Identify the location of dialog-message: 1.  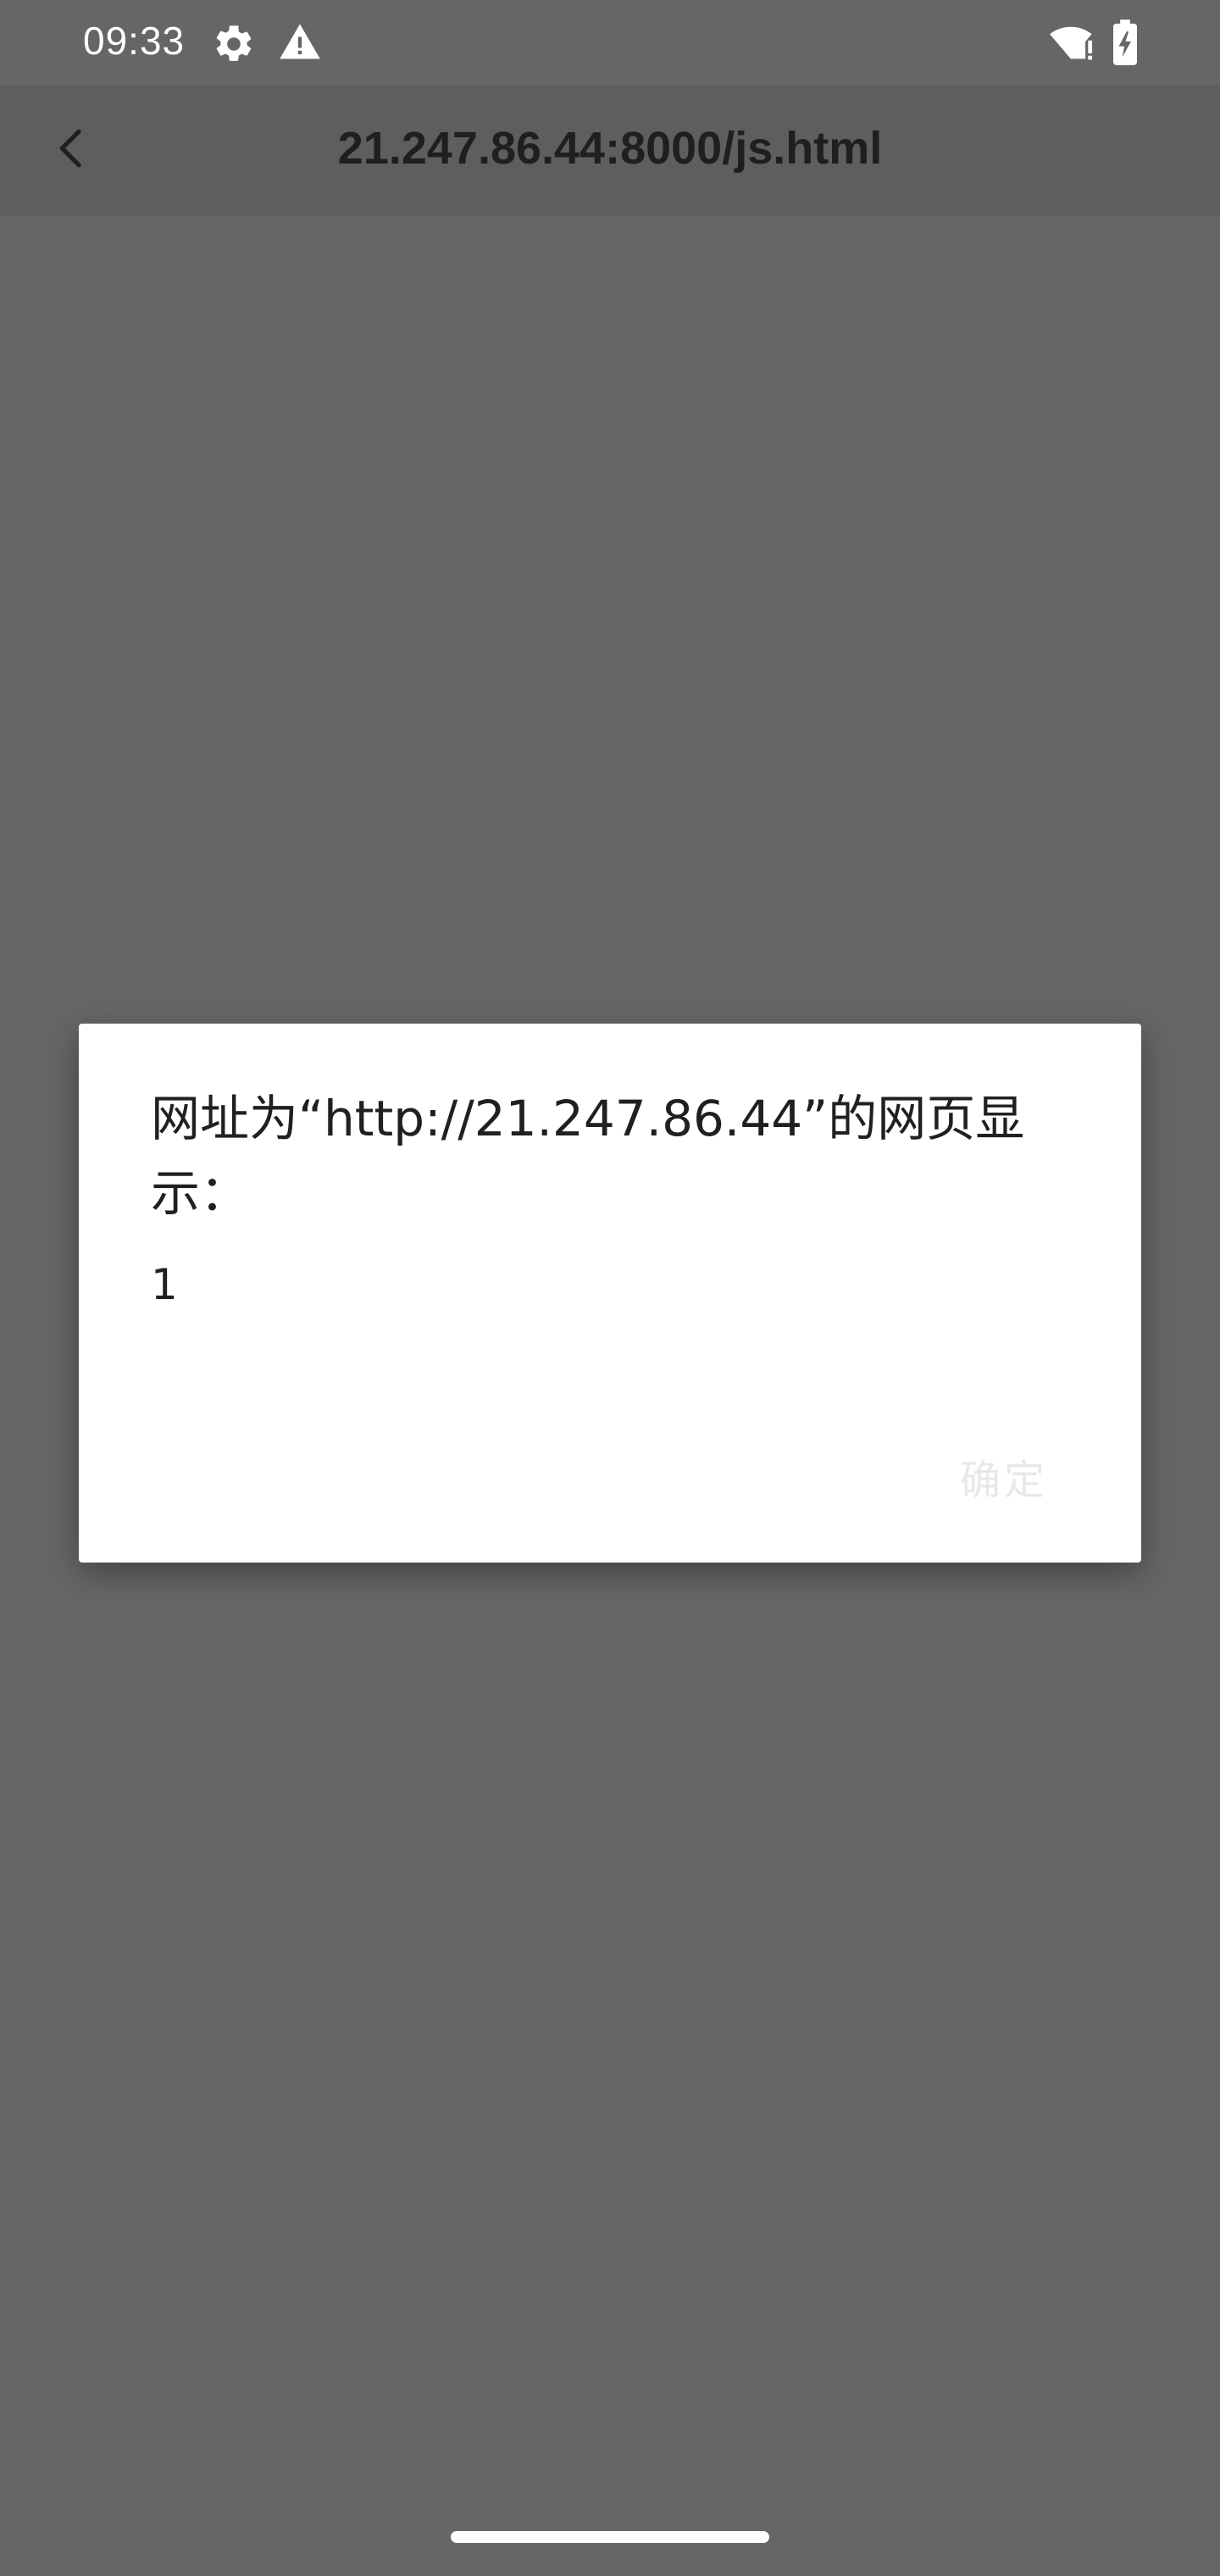
(164, 1284).